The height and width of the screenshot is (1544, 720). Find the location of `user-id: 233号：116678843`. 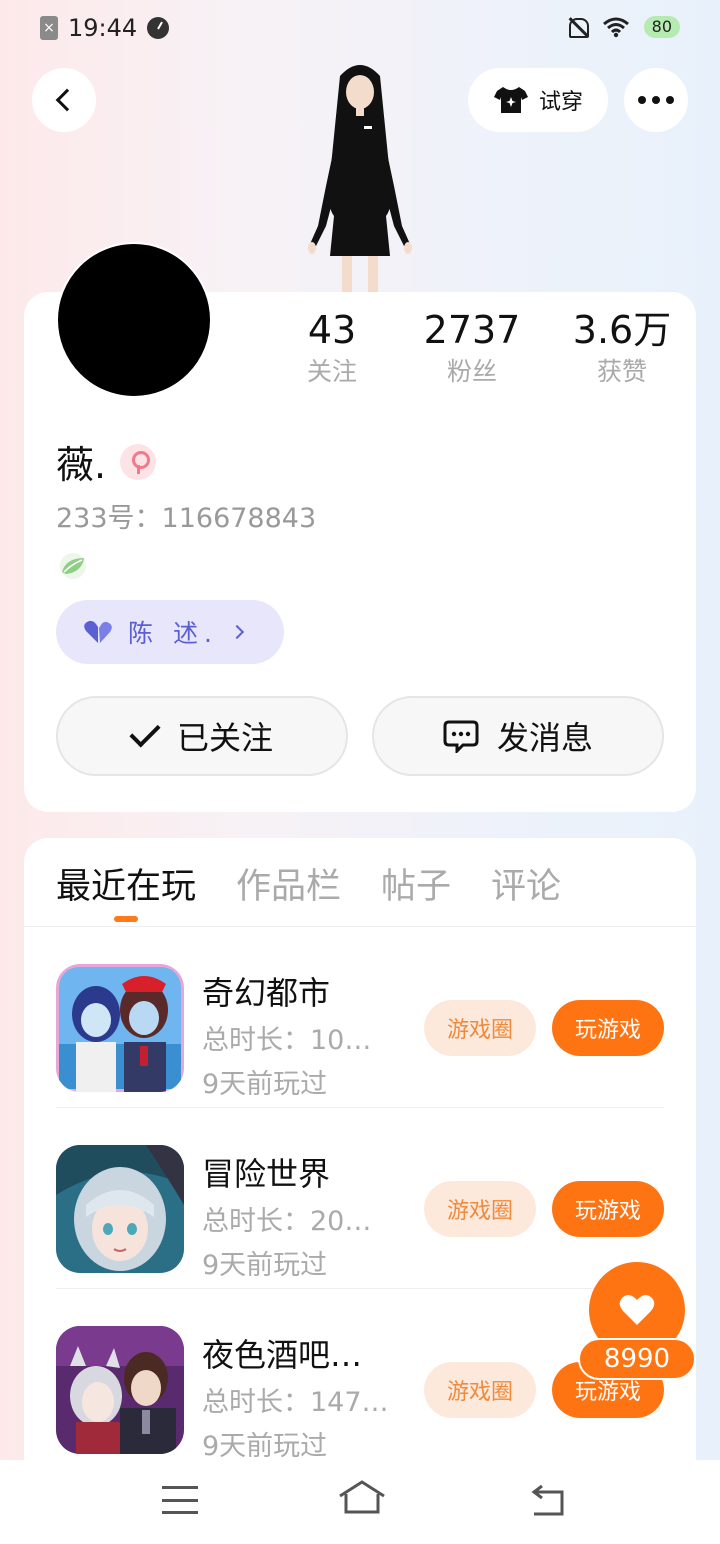

user-id: 233号：116678843 is located at coordinates (186, 515).